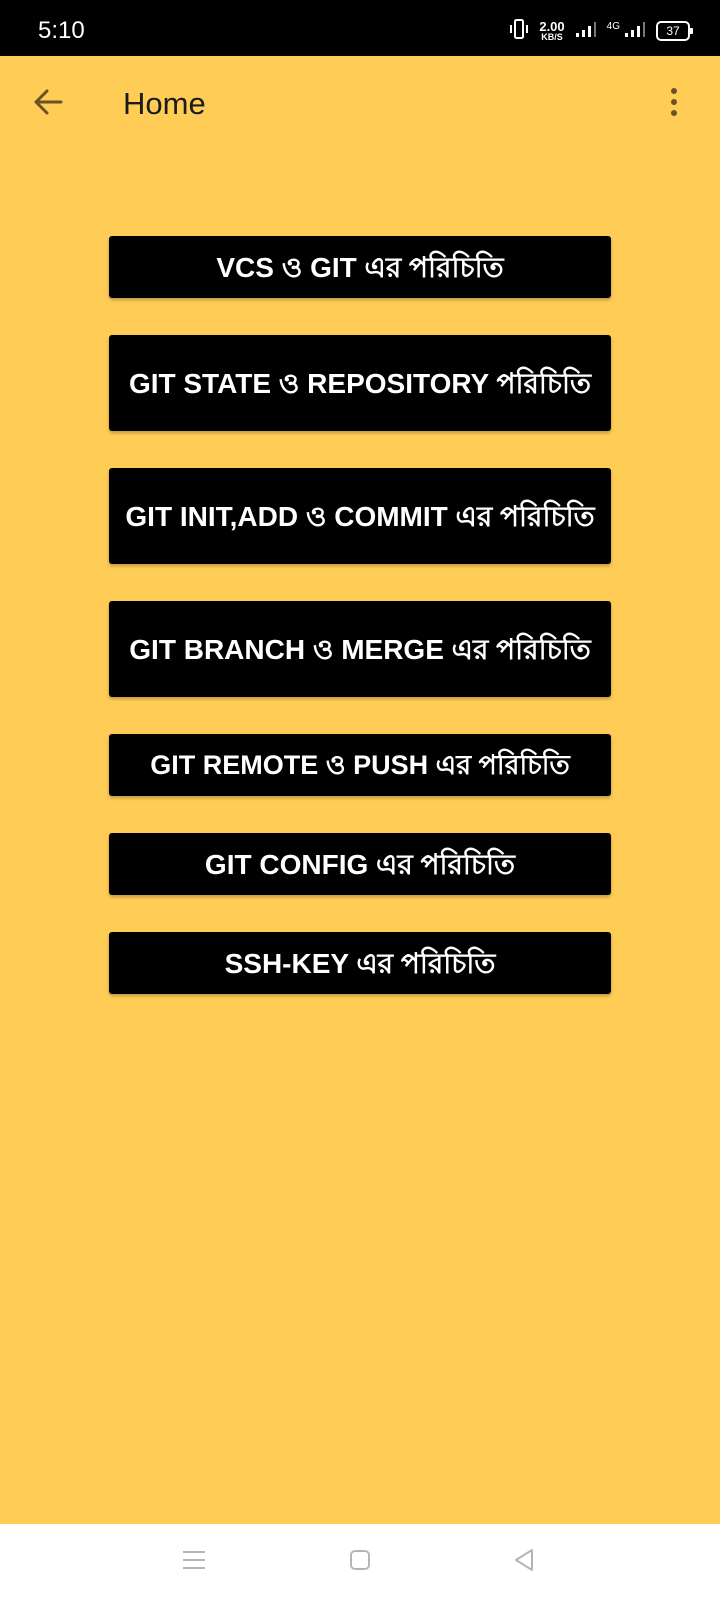 The height and width of the screenshot is (1600, 720). Describe the element at coordinates (551, 31) in the screenshot. I see `network-speed: 2.00 KB/S` at that location.